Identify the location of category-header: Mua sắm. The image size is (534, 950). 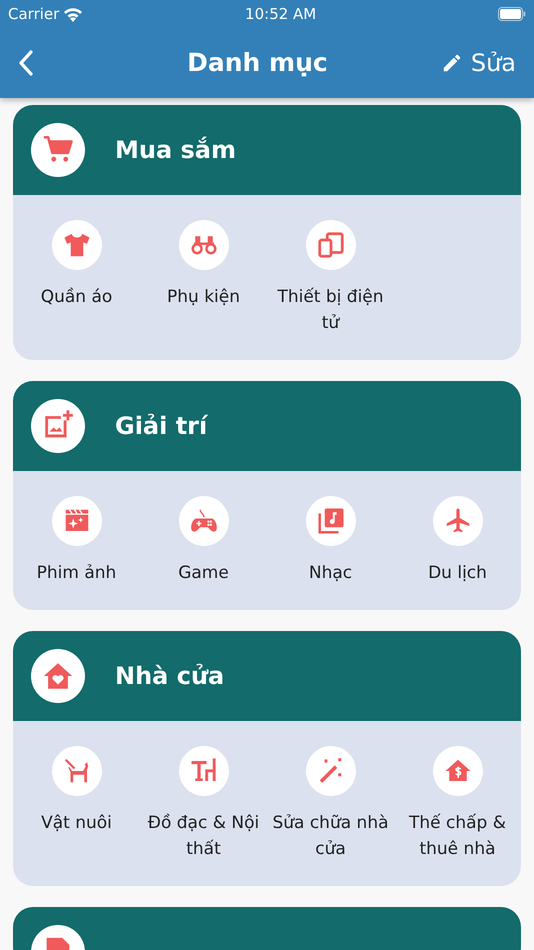
(267, 150).